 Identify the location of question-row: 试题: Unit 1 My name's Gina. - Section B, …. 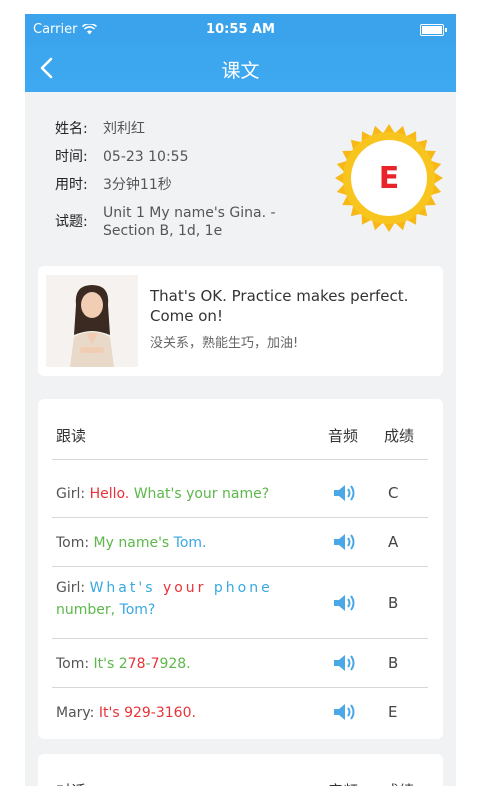
(179, 222).